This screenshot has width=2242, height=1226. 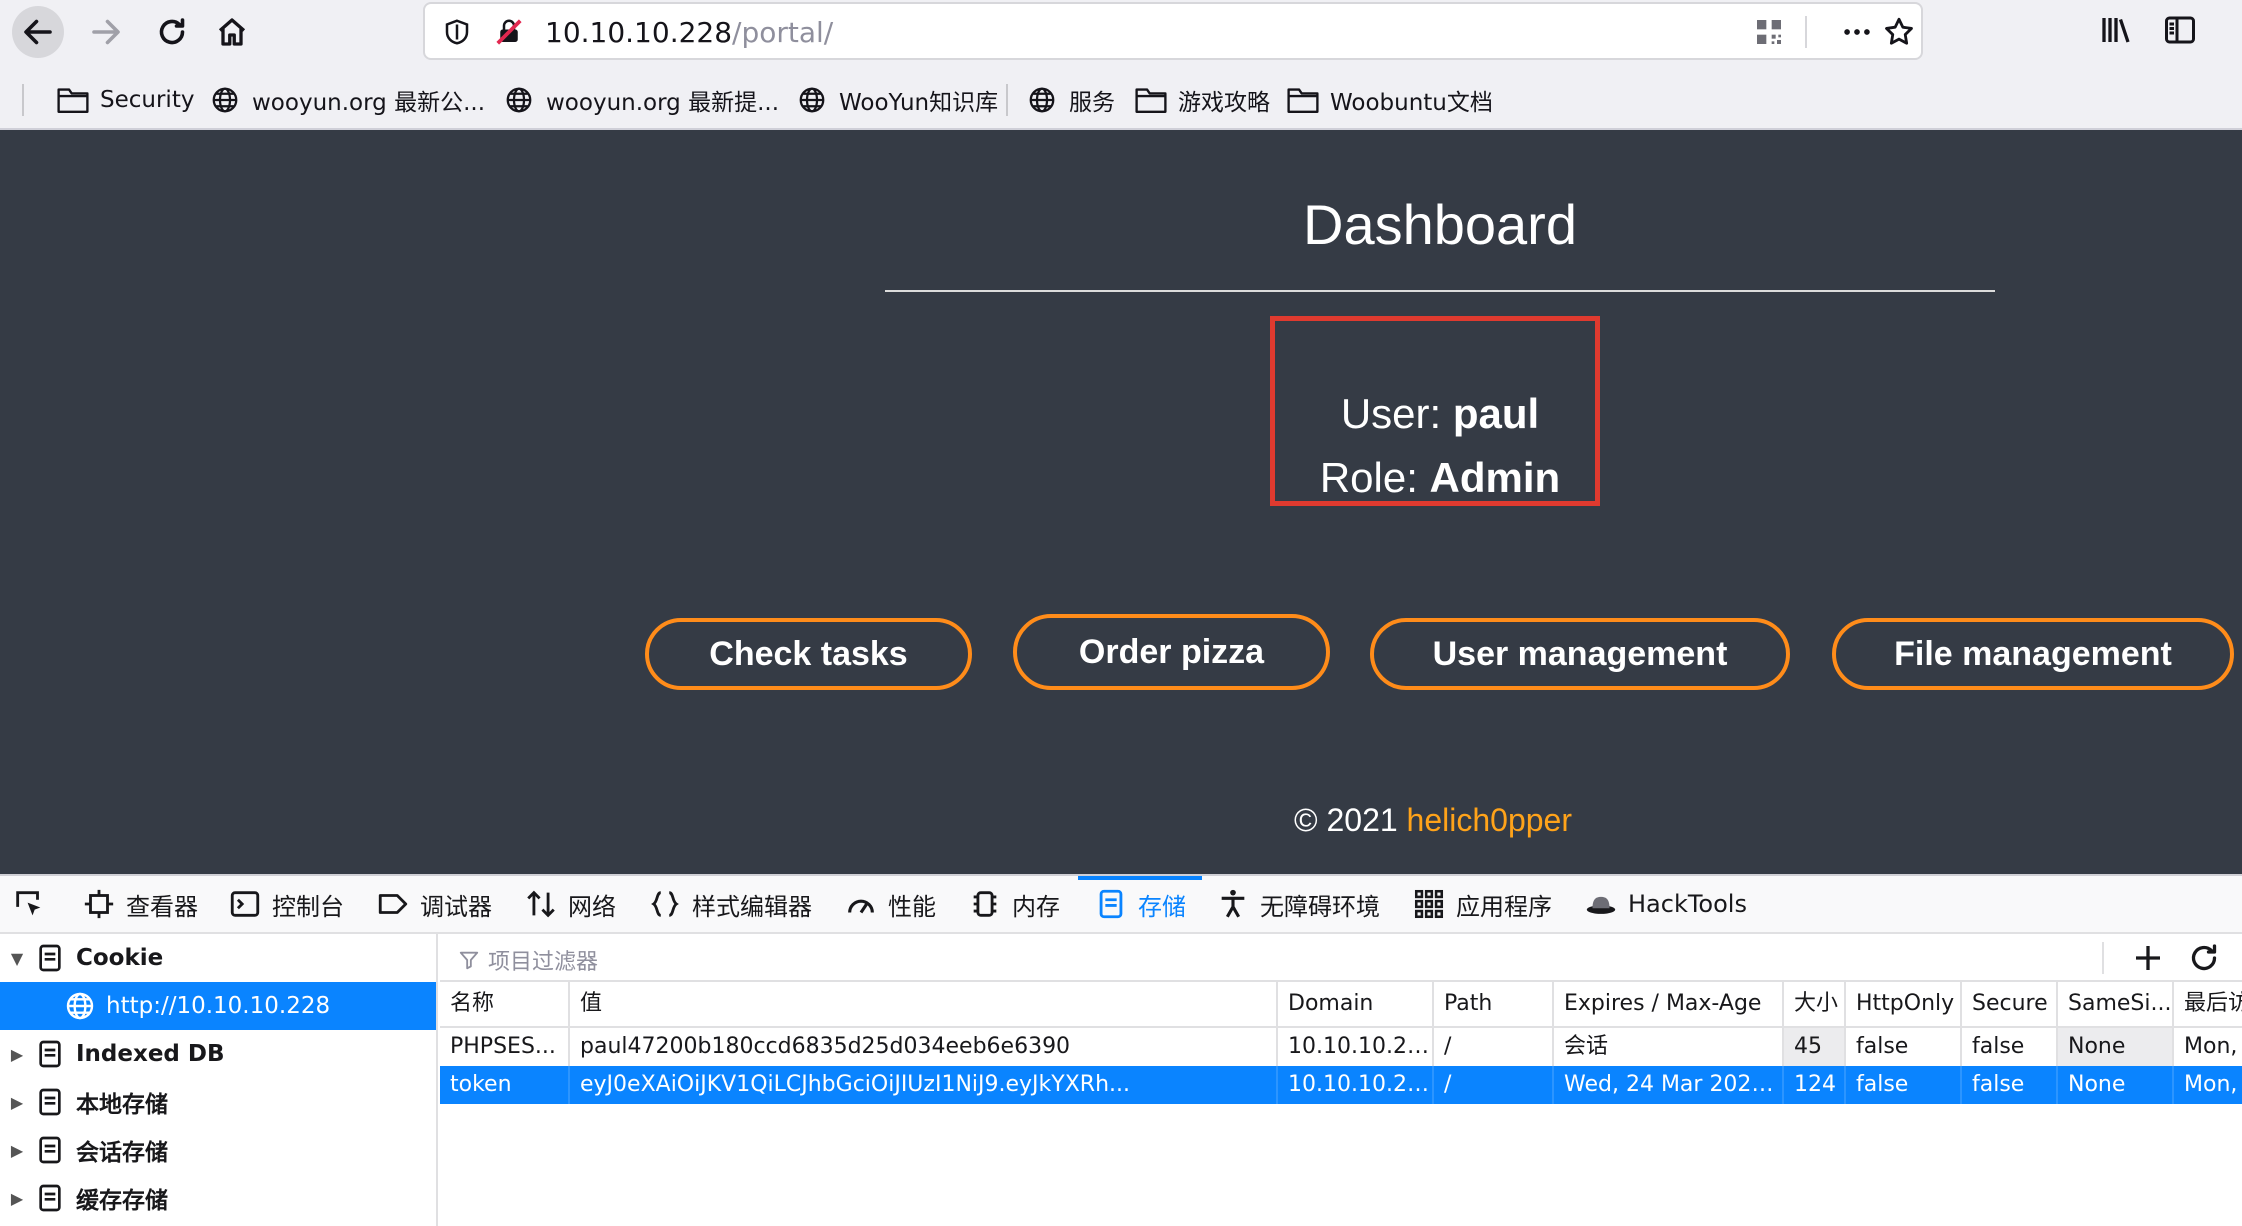 I want to click on column-header-domain: Domain, so click(x=1356, y=1004).